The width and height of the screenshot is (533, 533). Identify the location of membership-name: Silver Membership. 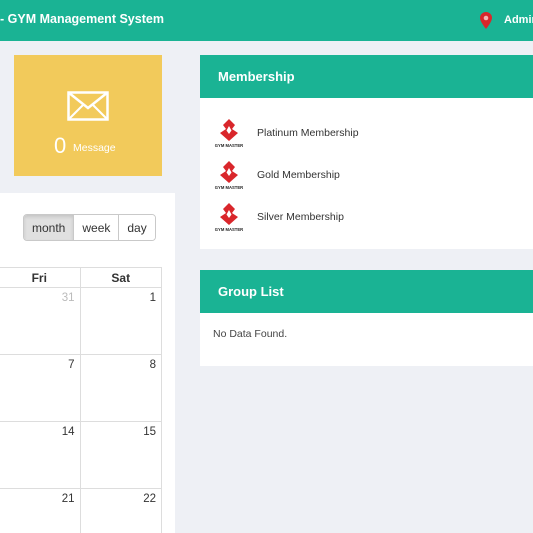
(300, 217).